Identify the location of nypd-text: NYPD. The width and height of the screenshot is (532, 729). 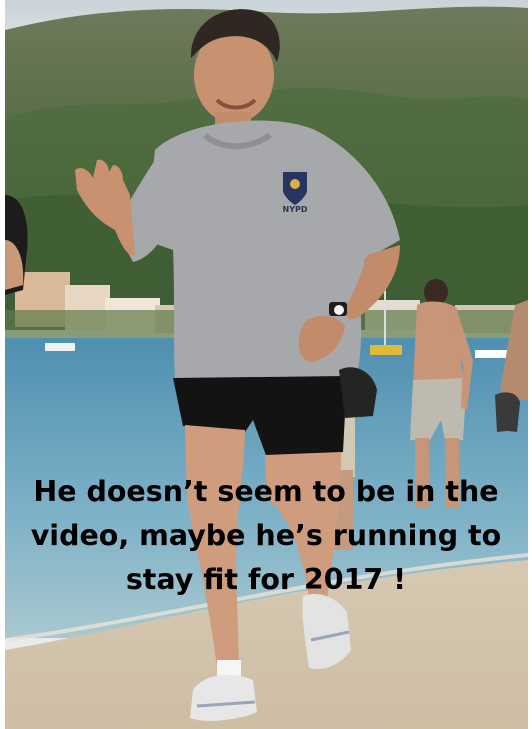
(295, 209).